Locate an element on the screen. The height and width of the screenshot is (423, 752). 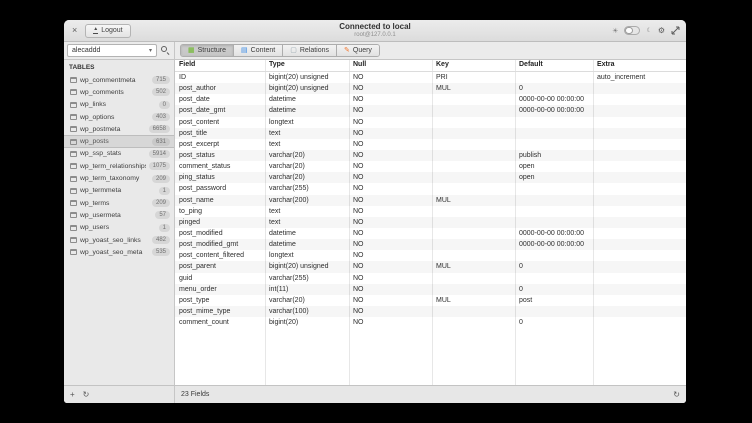
tab-icon: ✎ is located at coordinates (347, 50).